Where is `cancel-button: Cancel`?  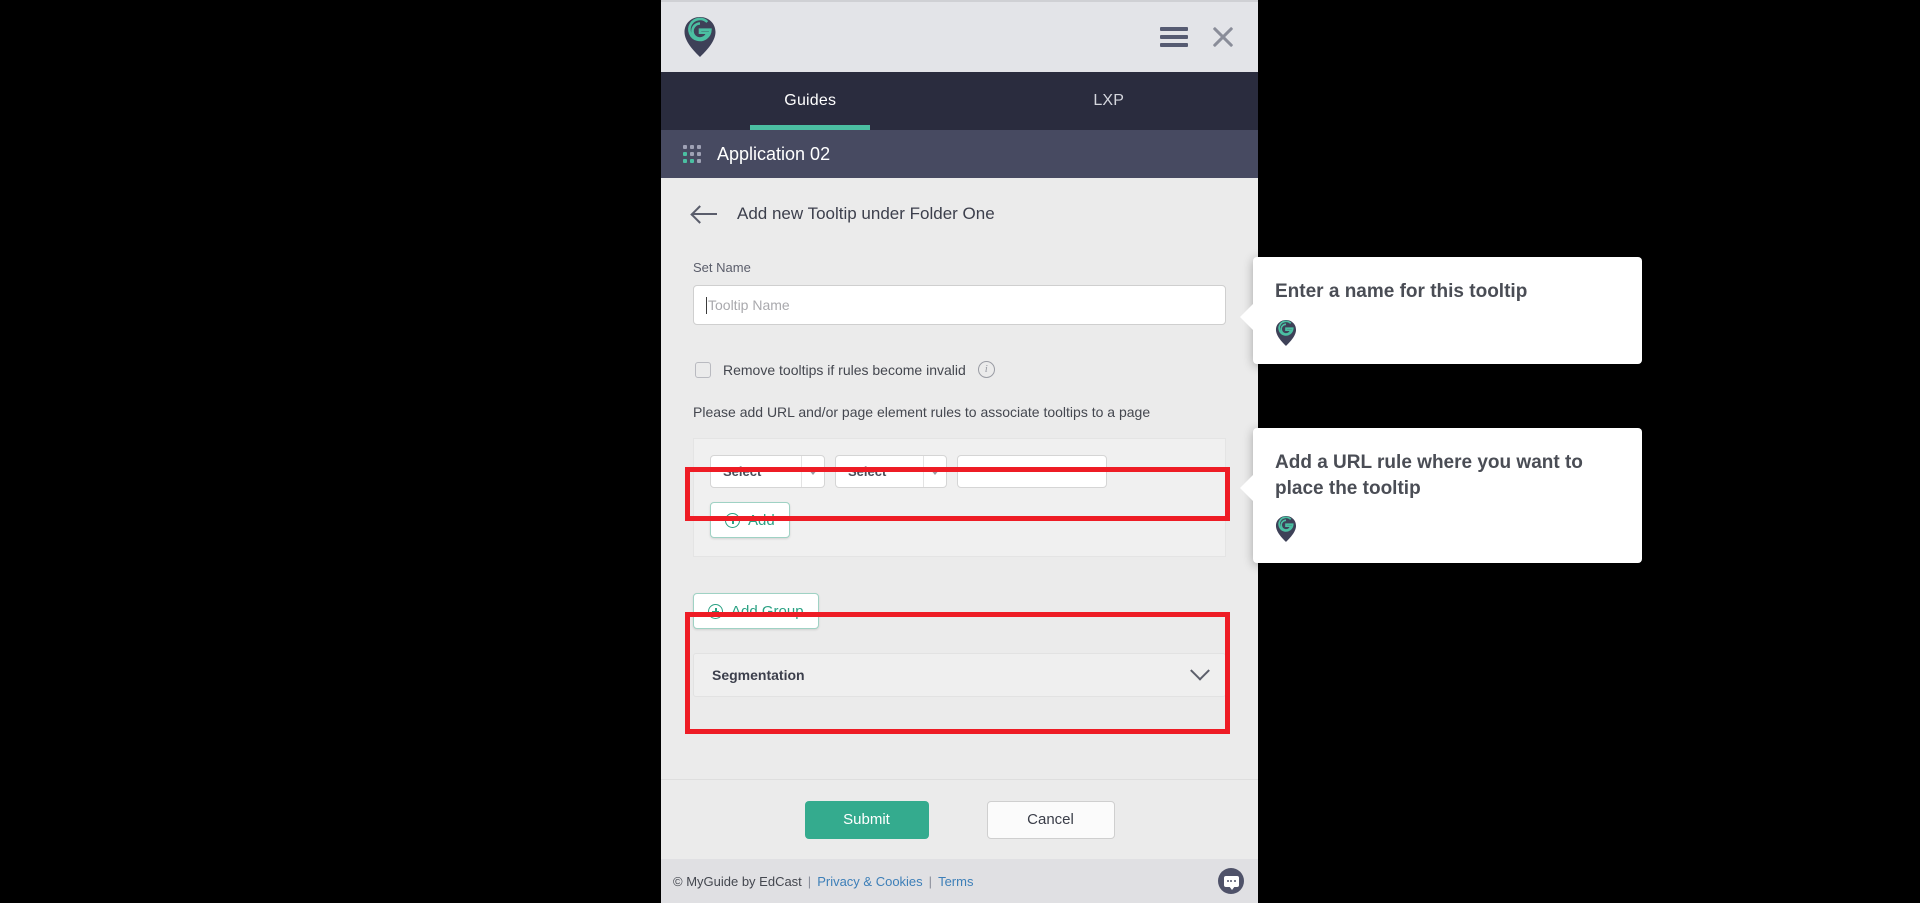 cancel-button: Cancel is located at coordinates (1050, 819).